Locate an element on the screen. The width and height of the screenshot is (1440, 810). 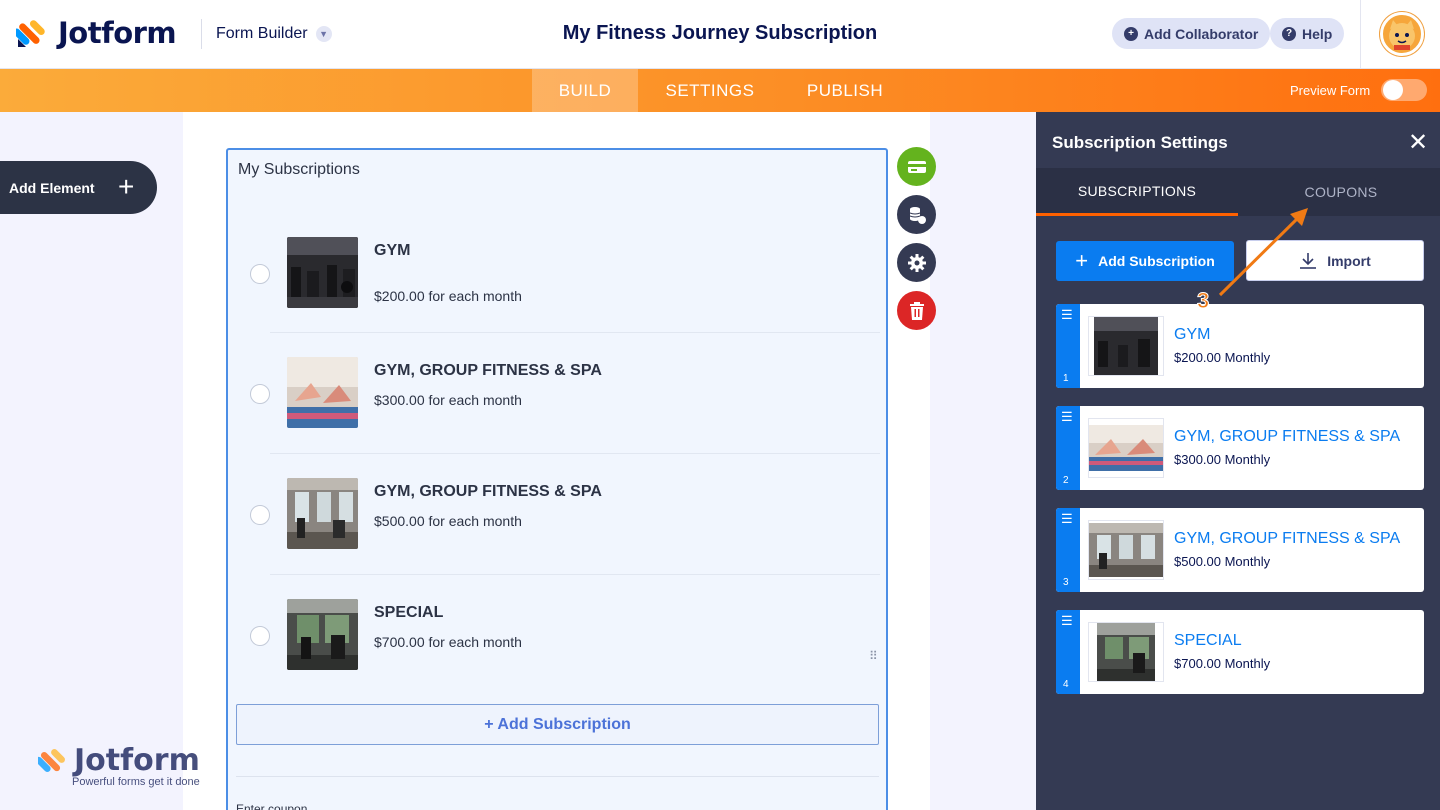
add-element-label: Add Element is located at coordinates (52, 187).